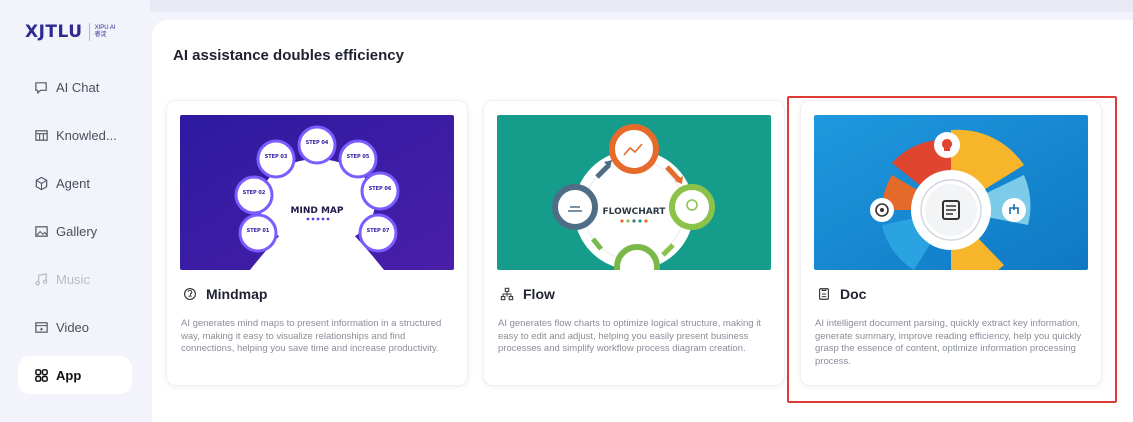 This screenshot has width=1133, height=422. I want to click on mindmap-step-label: STEP 07, so click(378, 231).